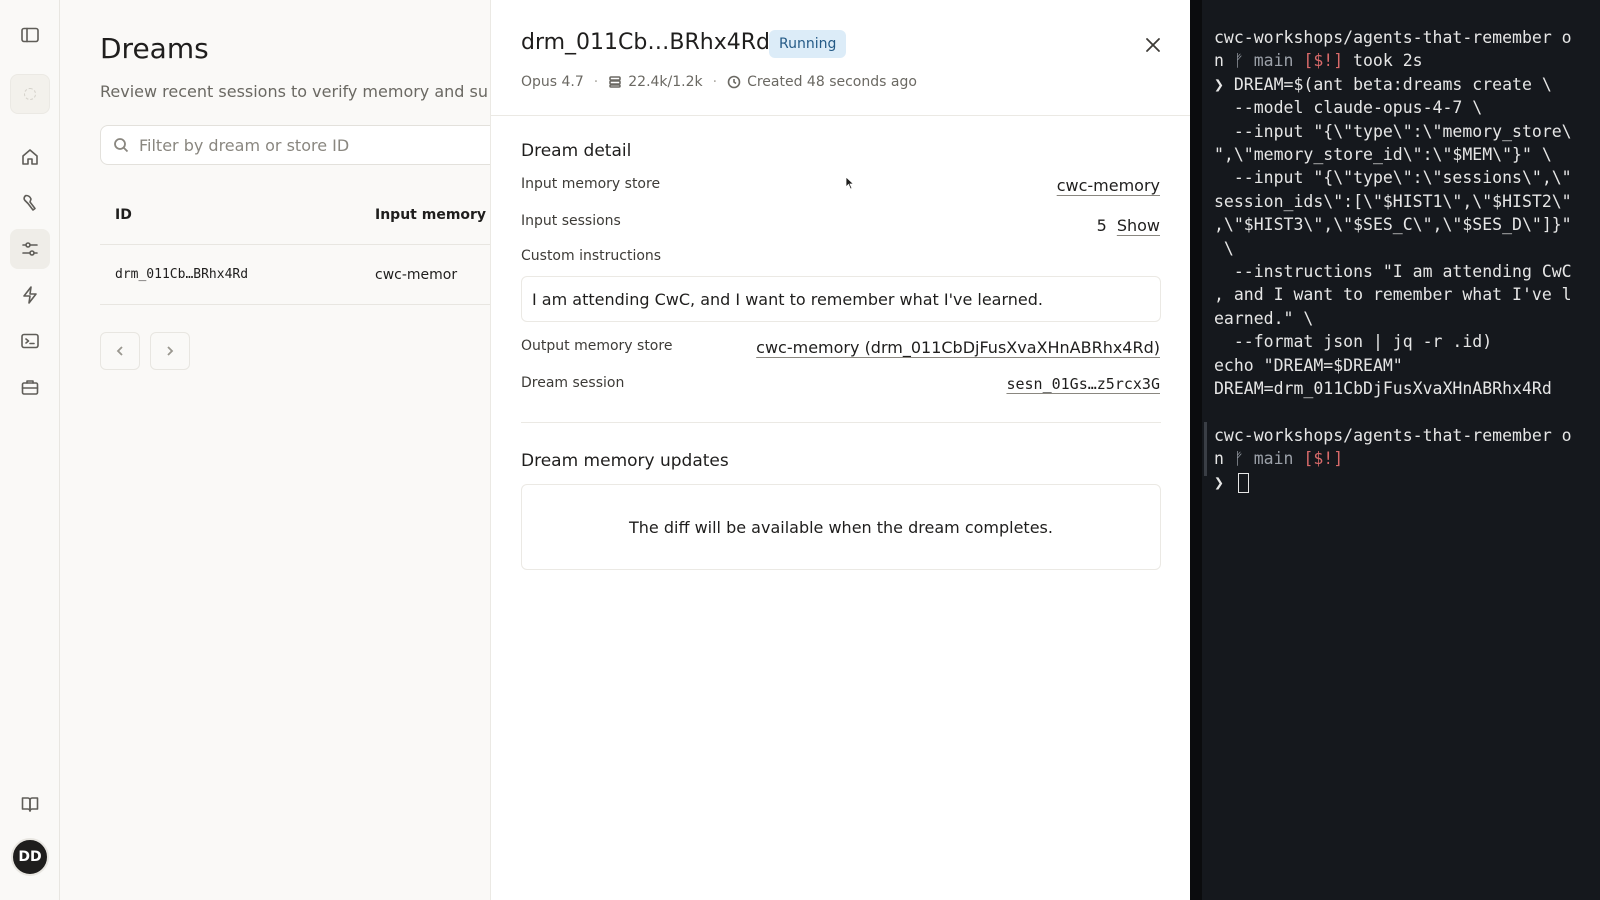 This screenshot has width=1600, height=900. I want to click on terminal-line: earned." \, so click(1264, 318).